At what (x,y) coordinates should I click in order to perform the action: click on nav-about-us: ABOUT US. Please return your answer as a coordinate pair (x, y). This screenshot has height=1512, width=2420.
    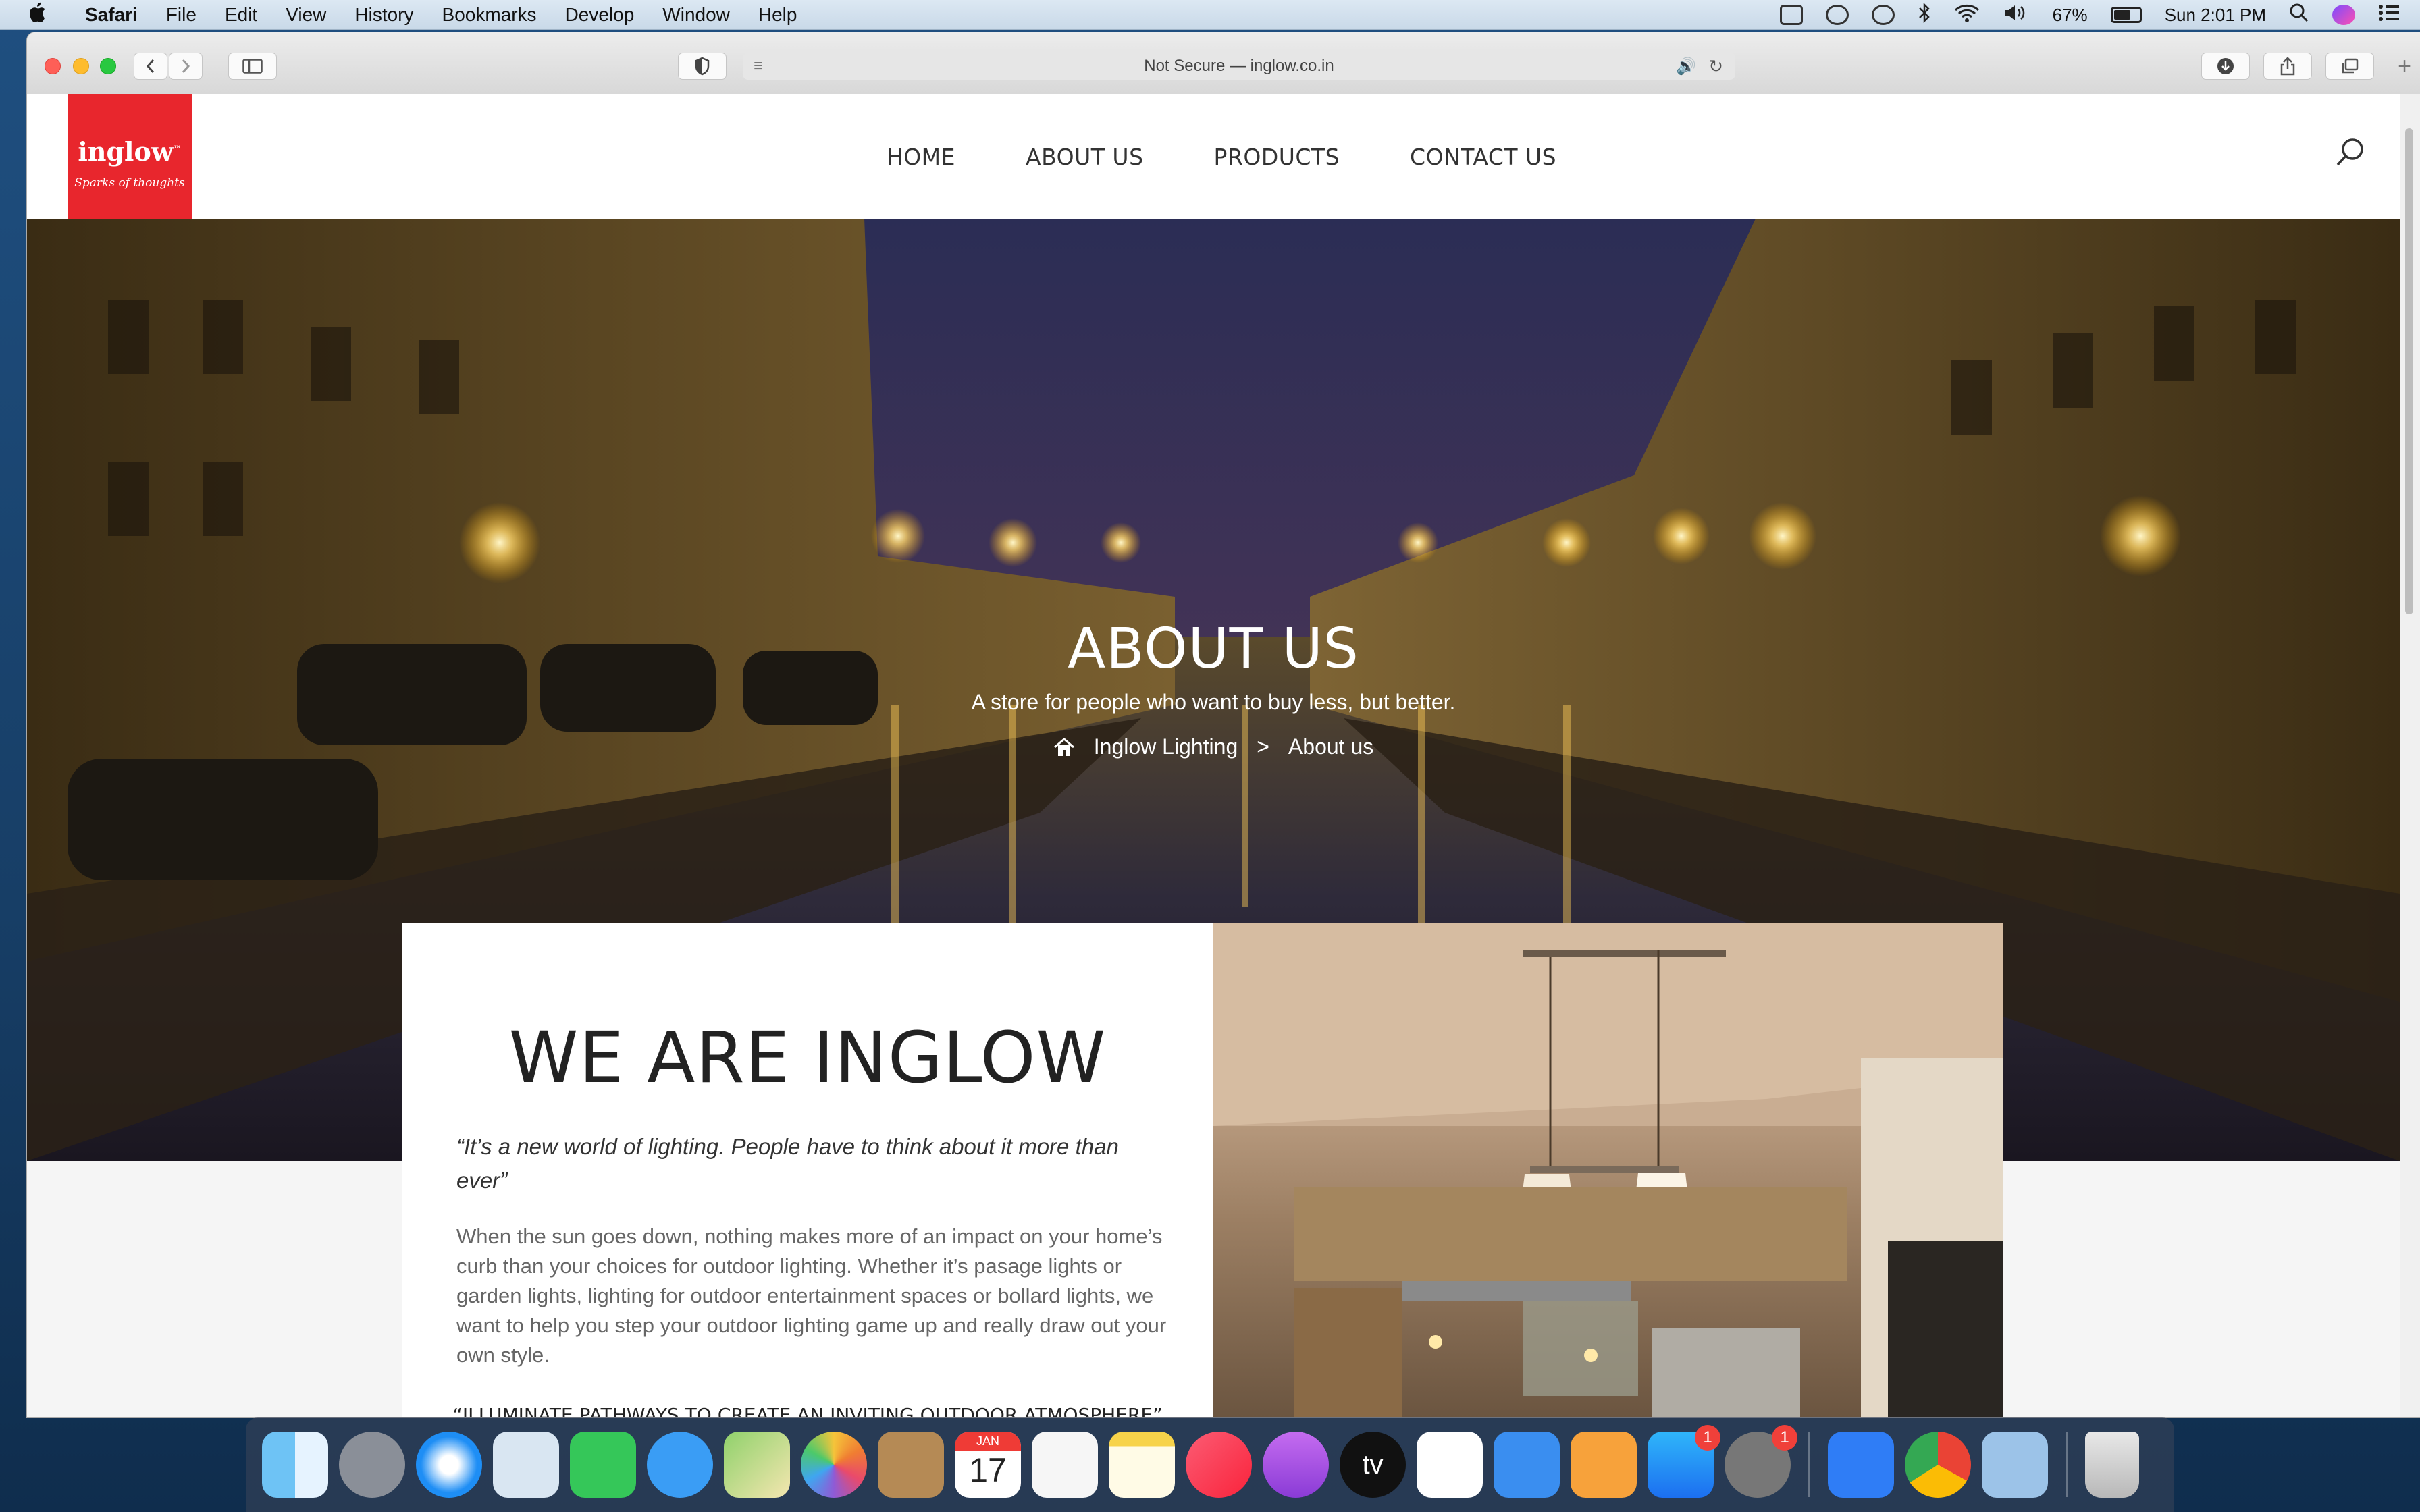
    Looking at the image, I should click on (1085, 157).